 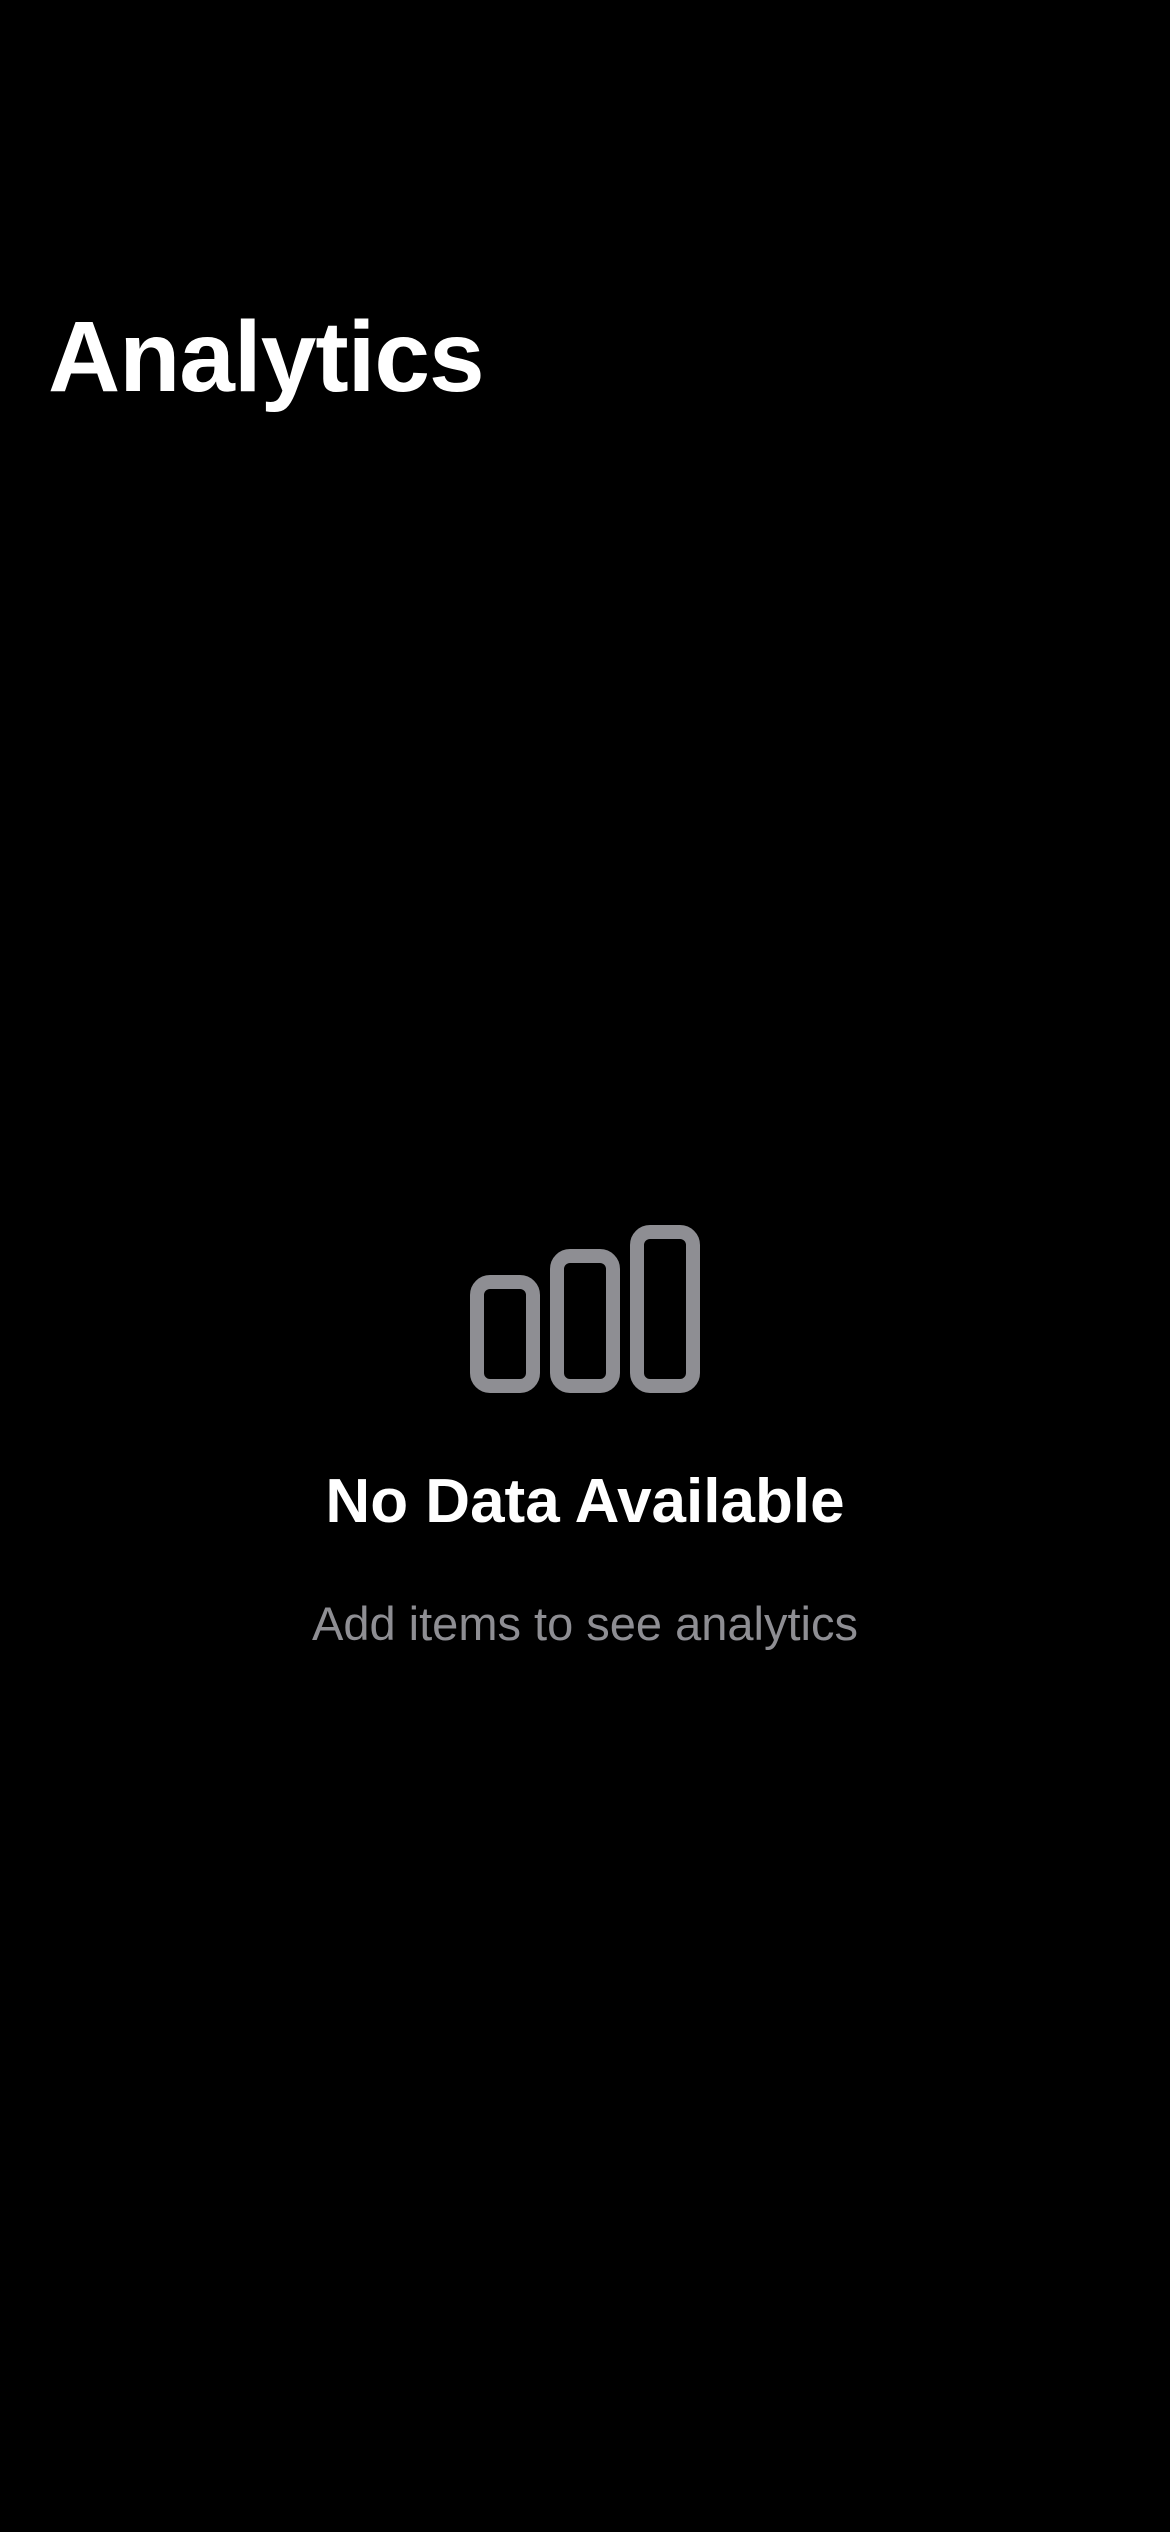 I want to click on empty-state-title: No Data Available, so click(x=585, y=1501).